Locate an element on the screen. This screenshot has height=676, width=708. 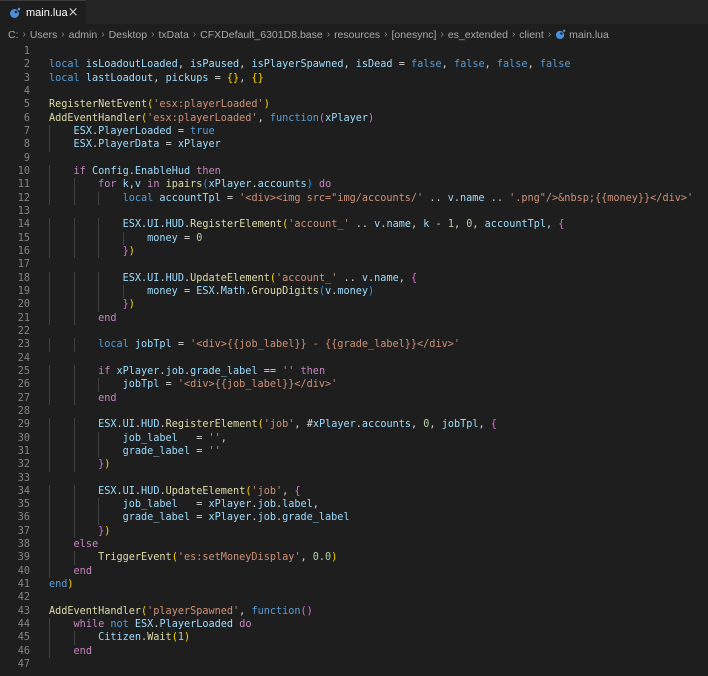
code-token: false is located at coordinates (555, 65).